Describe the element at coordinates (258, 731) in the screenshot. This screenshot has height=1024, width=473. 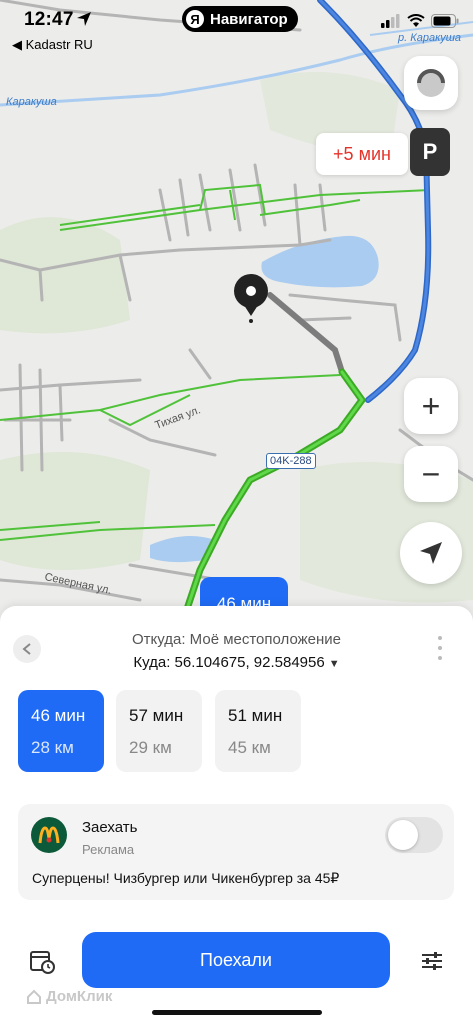
I see `route-option-3: 51 мин 45 км` at that location.